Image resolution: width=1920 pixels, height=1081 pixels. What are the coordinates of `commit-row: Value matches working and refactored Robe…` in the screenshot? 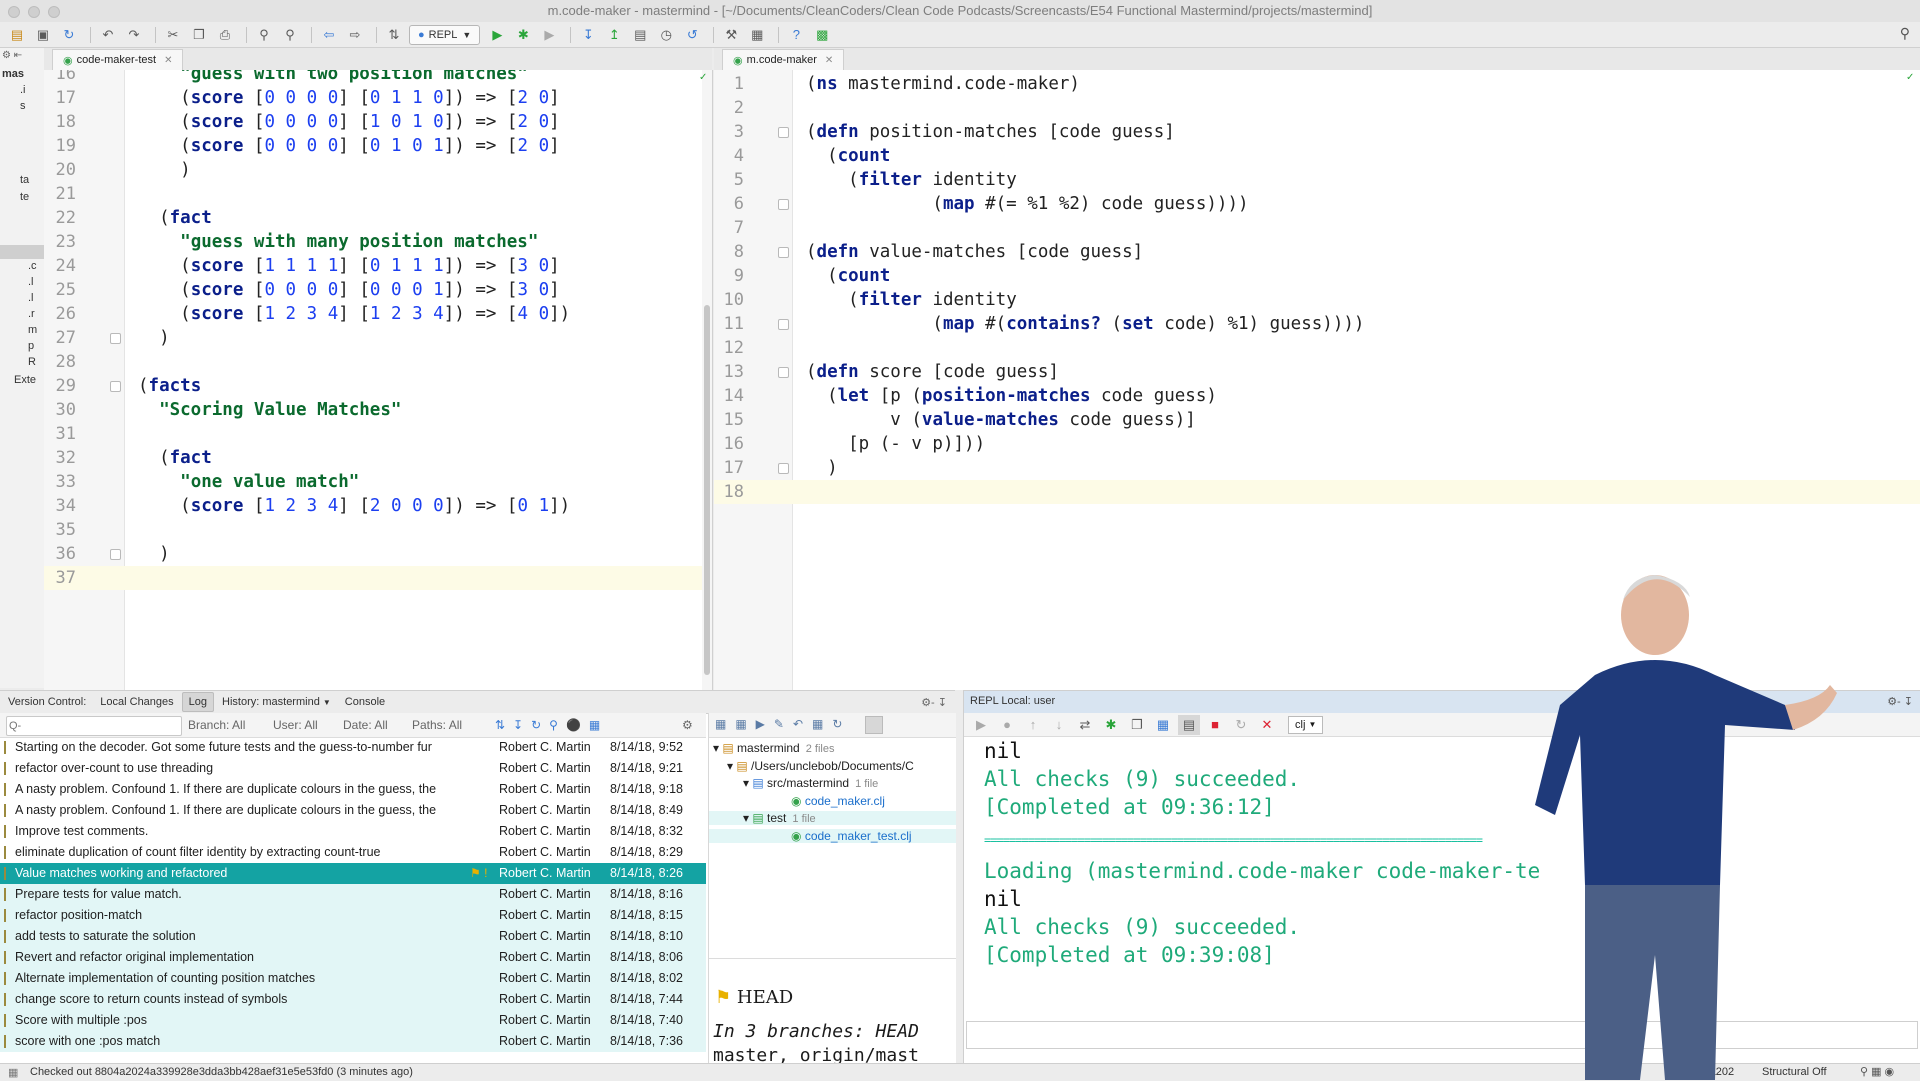 It's located at (353, 873).